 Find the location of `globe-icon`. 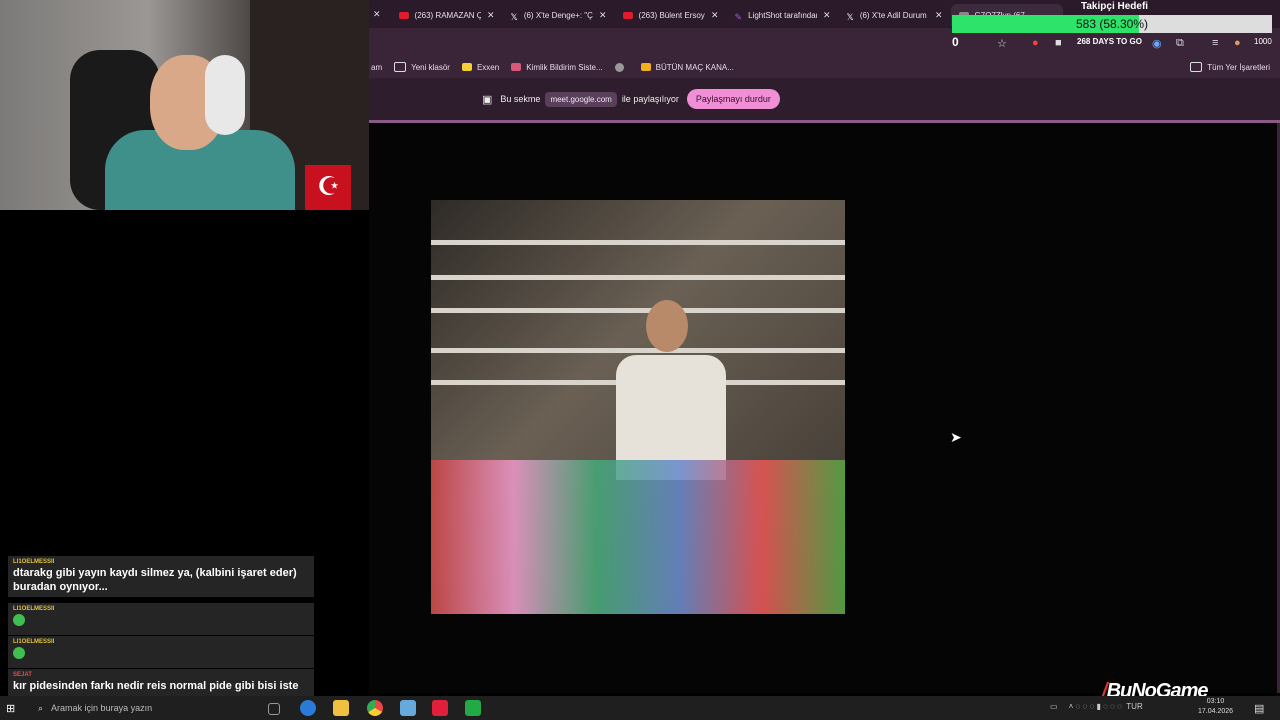

globe-icon is located at coordinates (619, 67).